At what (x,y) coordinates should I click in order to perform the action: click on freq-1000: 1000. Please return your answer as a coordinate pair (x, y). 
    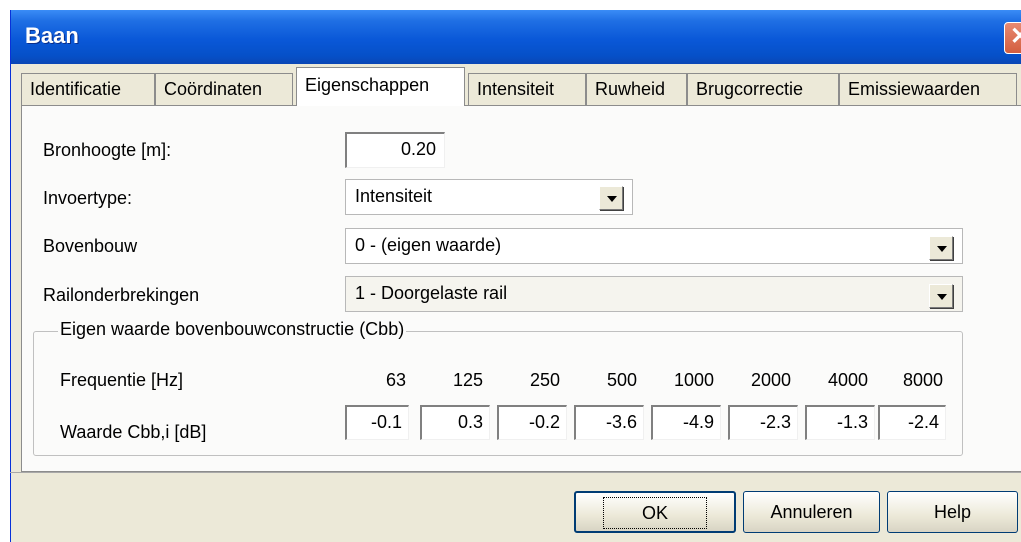
    Looking at the image, I should click on (693, 380).